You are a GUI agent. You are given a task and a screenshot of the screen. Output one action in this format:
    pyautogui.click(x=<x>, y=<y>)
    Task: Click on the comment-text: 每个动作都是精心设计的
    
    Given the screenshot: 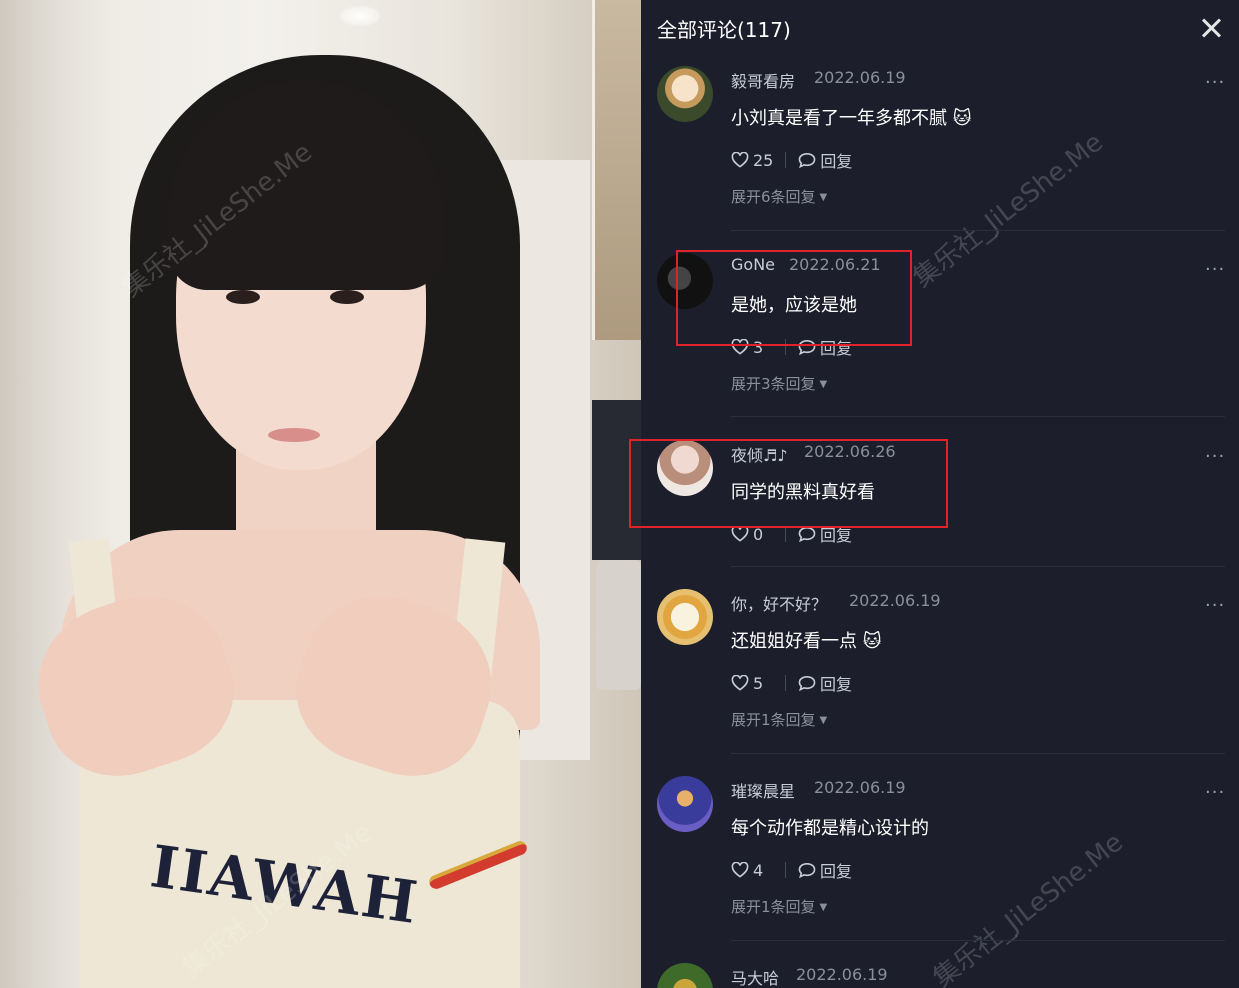 What is the action you would take?
    pyautogui.click(x=830, y=828)
    